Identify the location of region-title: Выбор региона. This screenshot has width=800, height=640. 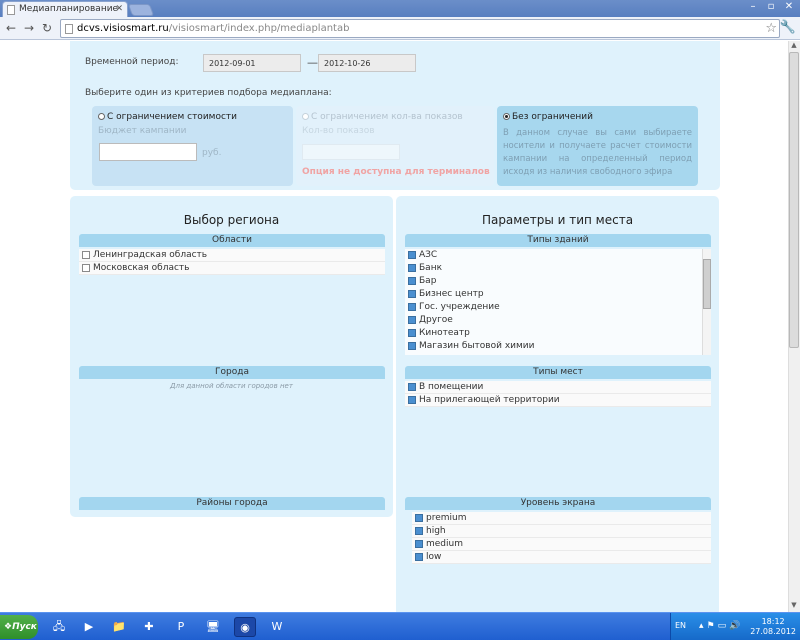
(231, 220).